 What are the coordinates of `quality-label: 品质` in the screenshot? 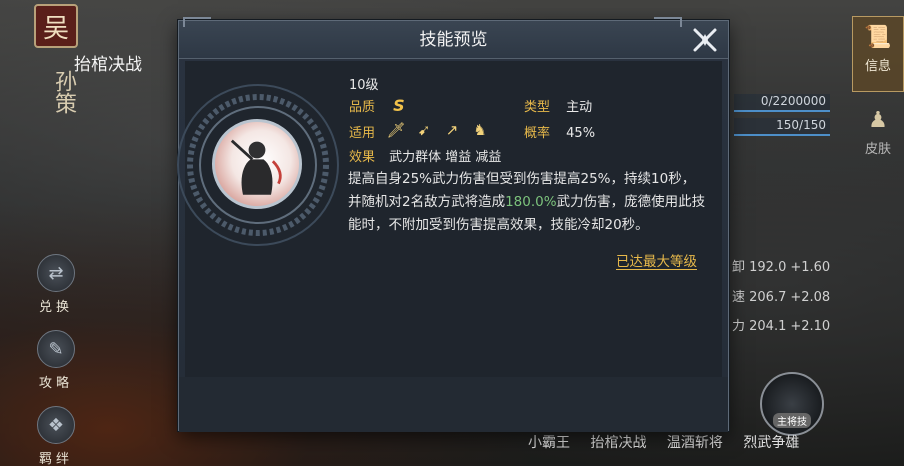 It's located at (362, 107).